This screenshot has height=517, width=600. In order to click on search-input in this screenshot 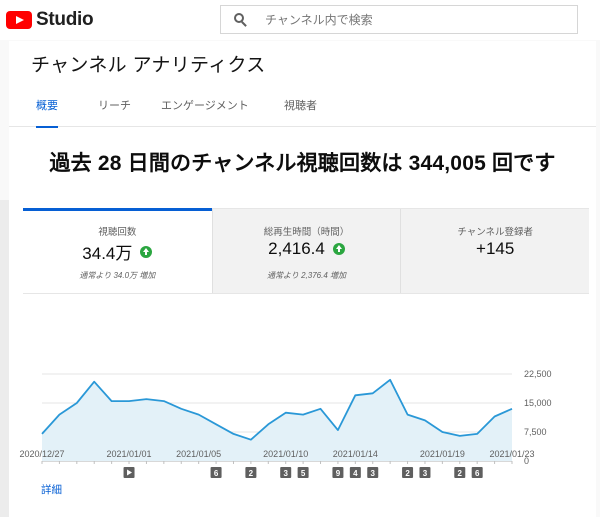, I will do `click(390, 19)`.